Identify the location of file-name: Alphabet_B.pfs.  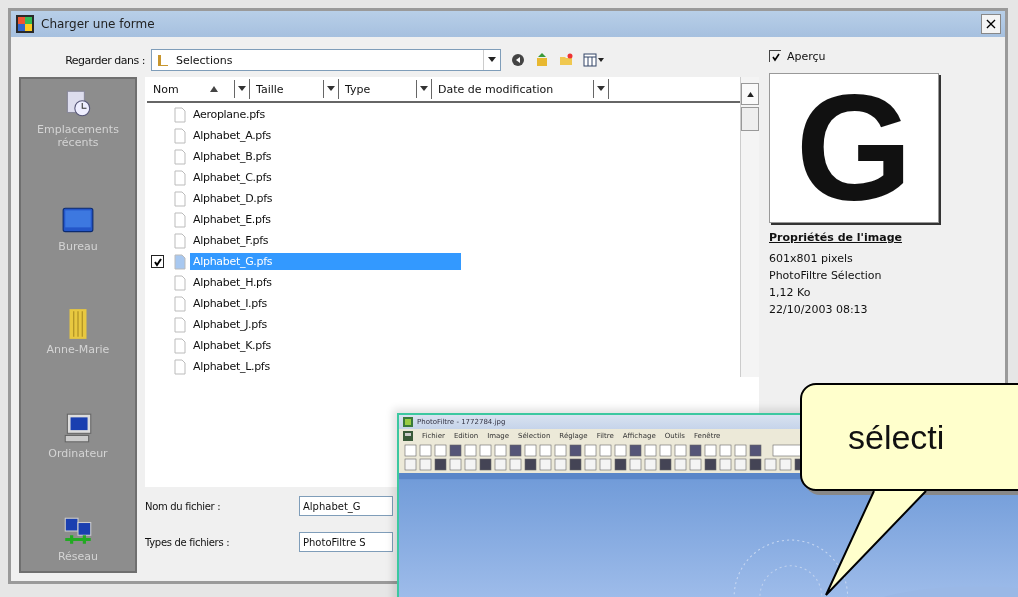
(232, 156).